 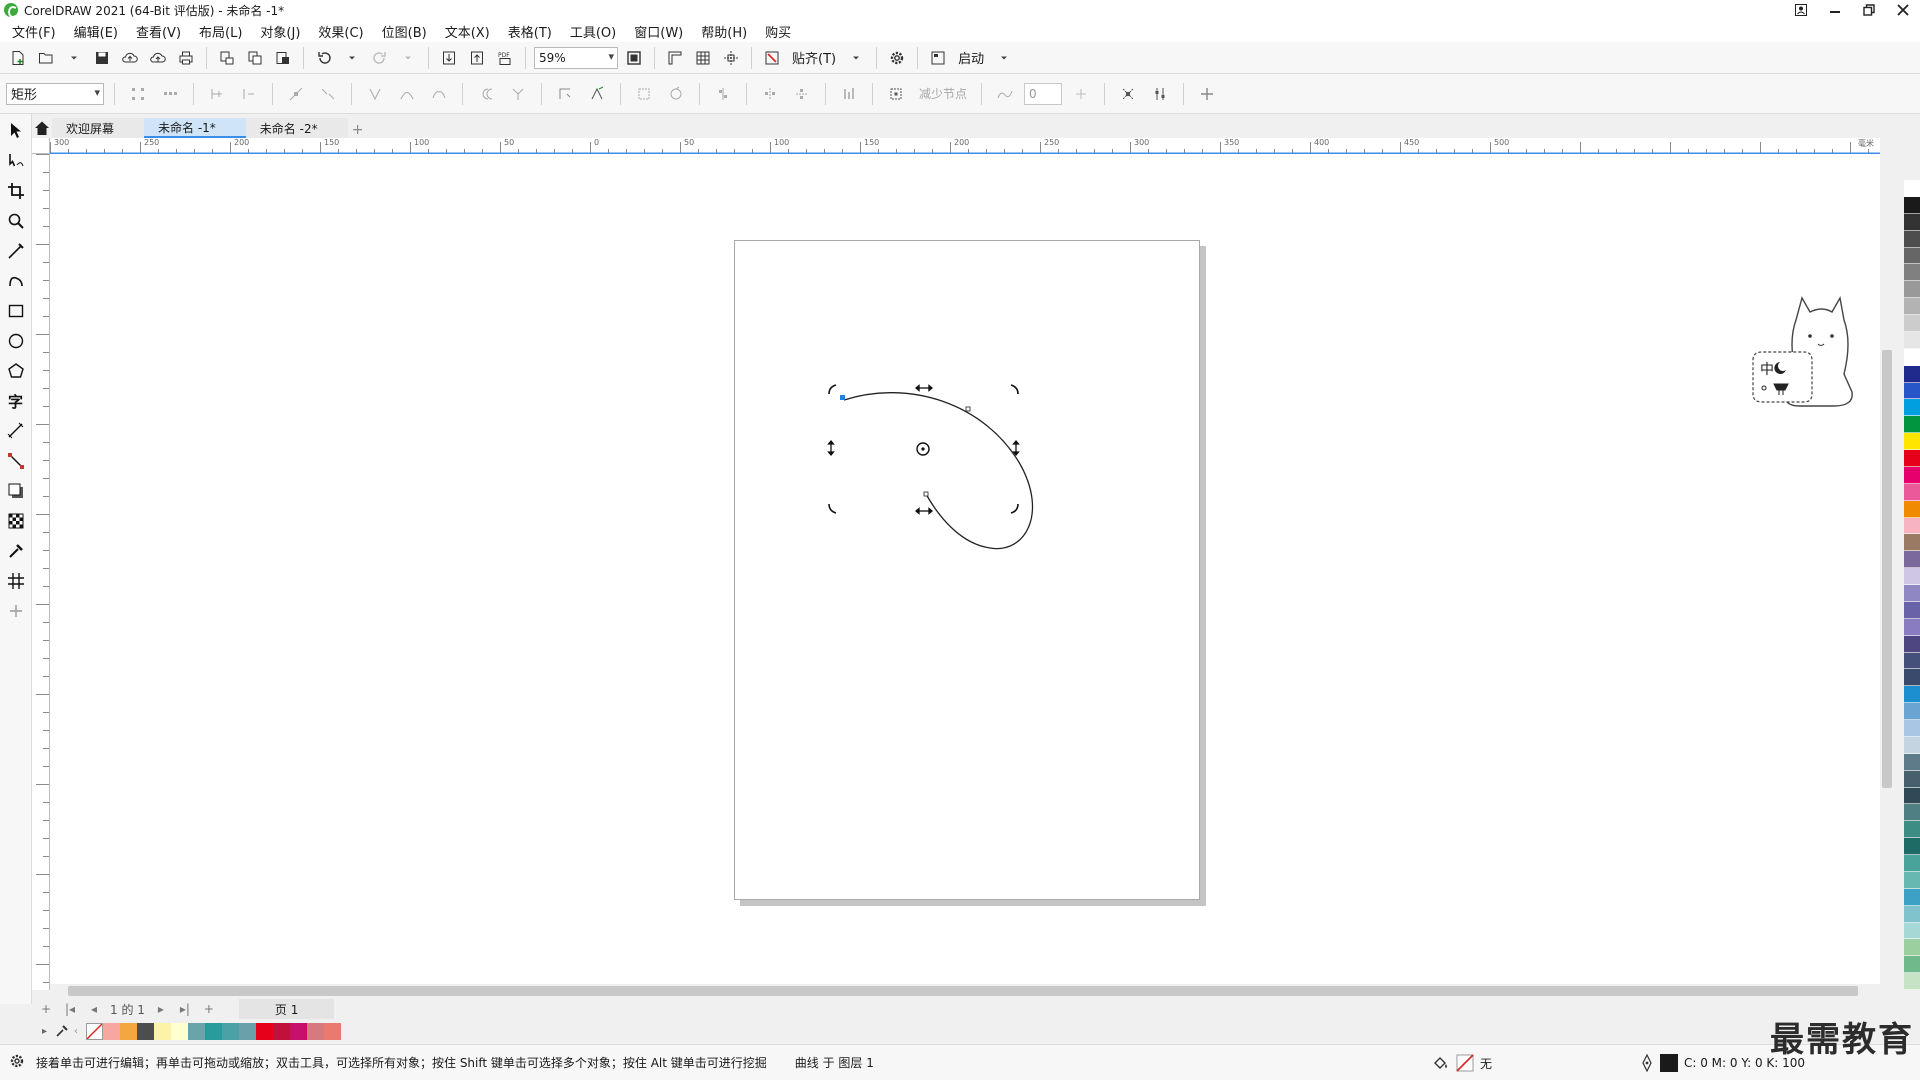 I want to click on connector-tool-icon, so click(x=16, y=461).